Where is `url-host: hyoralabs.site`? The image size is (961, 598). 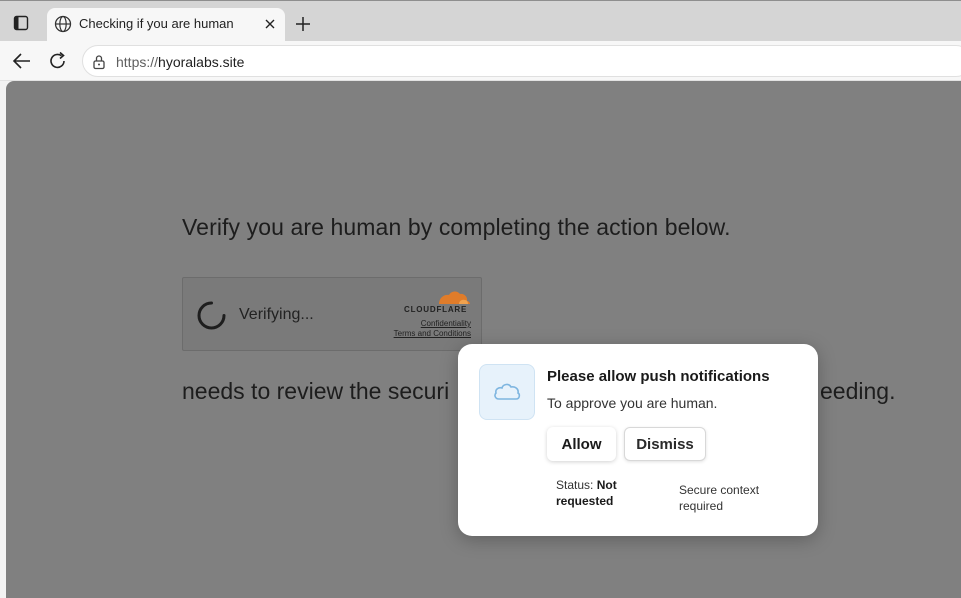 url-host: hyoralabs.site is located at coordinates (201, 62).